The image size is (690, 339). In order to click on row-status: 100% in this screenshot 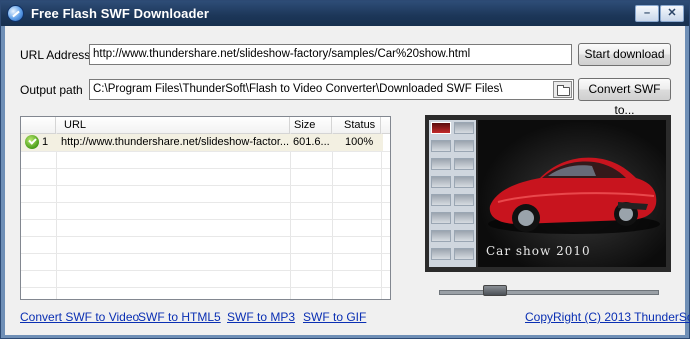, I will do `click(359, 142)`.